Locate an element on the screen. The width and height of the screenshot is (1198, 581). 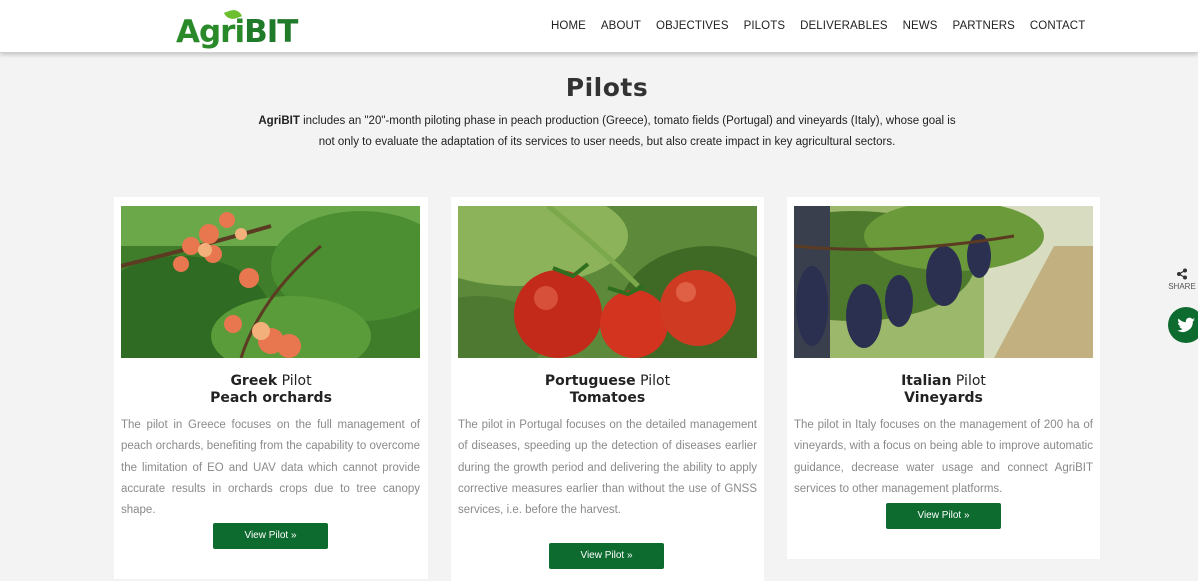
share-label: SHARE is located at coordinates (1182, 286).